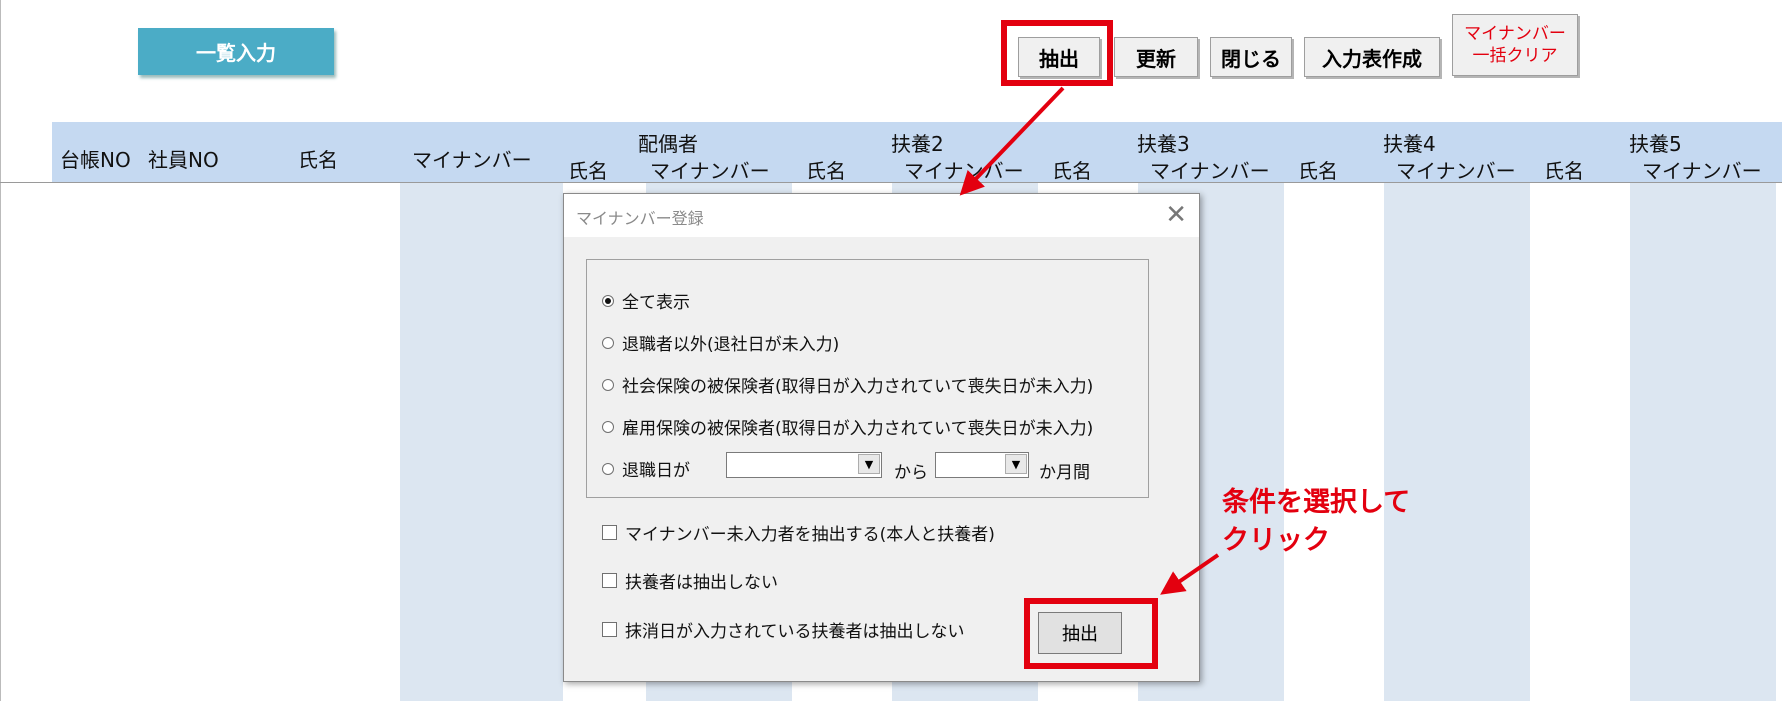 Image resolution: width=1782 pixels, height=701 pixels. I want to click on annotation-line1: 条件を選択して, so click(1316, 502).